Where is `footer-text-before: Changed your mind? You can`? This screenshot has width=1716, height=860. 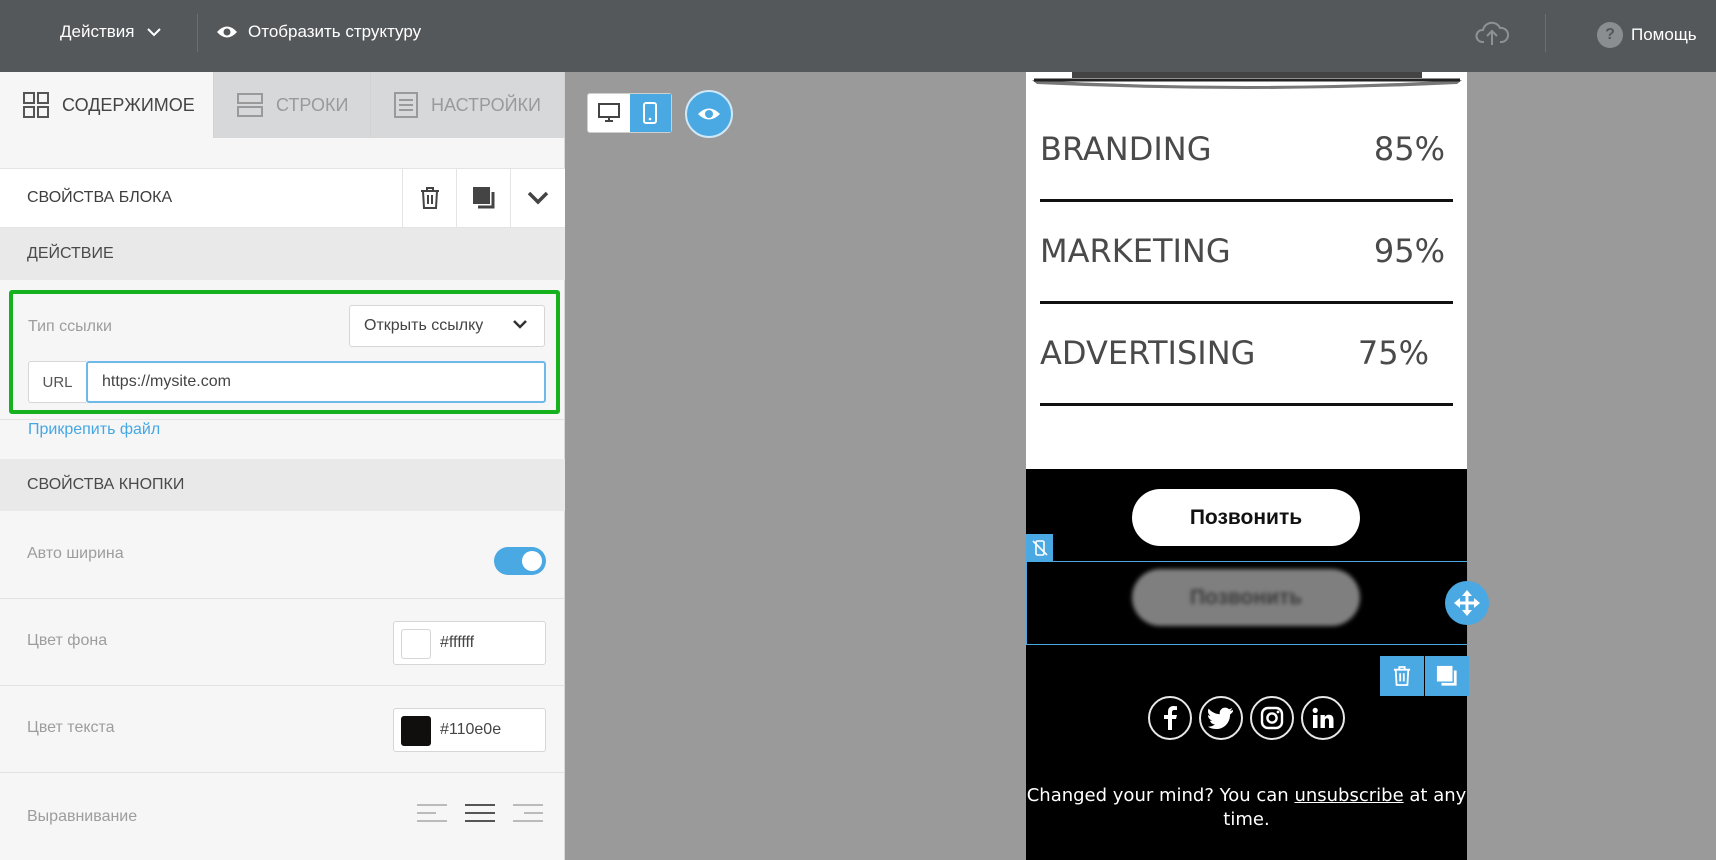
footer-text-before: Changed your mind? You can is located at coordinates (1160, 795).